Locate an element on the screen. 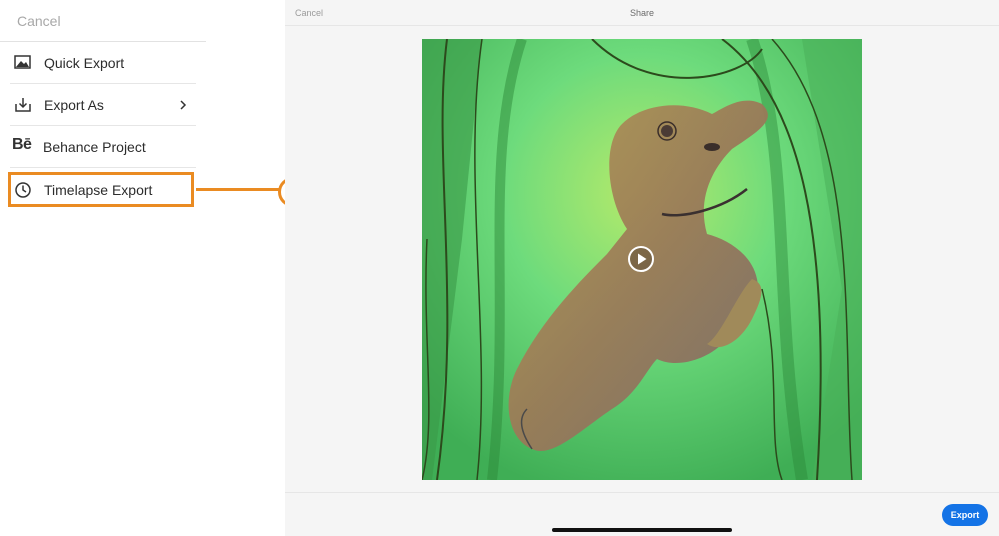 The height and width of the screenshot is (536, 999). behance-icon: Bē is located at coordinates (22, 144).